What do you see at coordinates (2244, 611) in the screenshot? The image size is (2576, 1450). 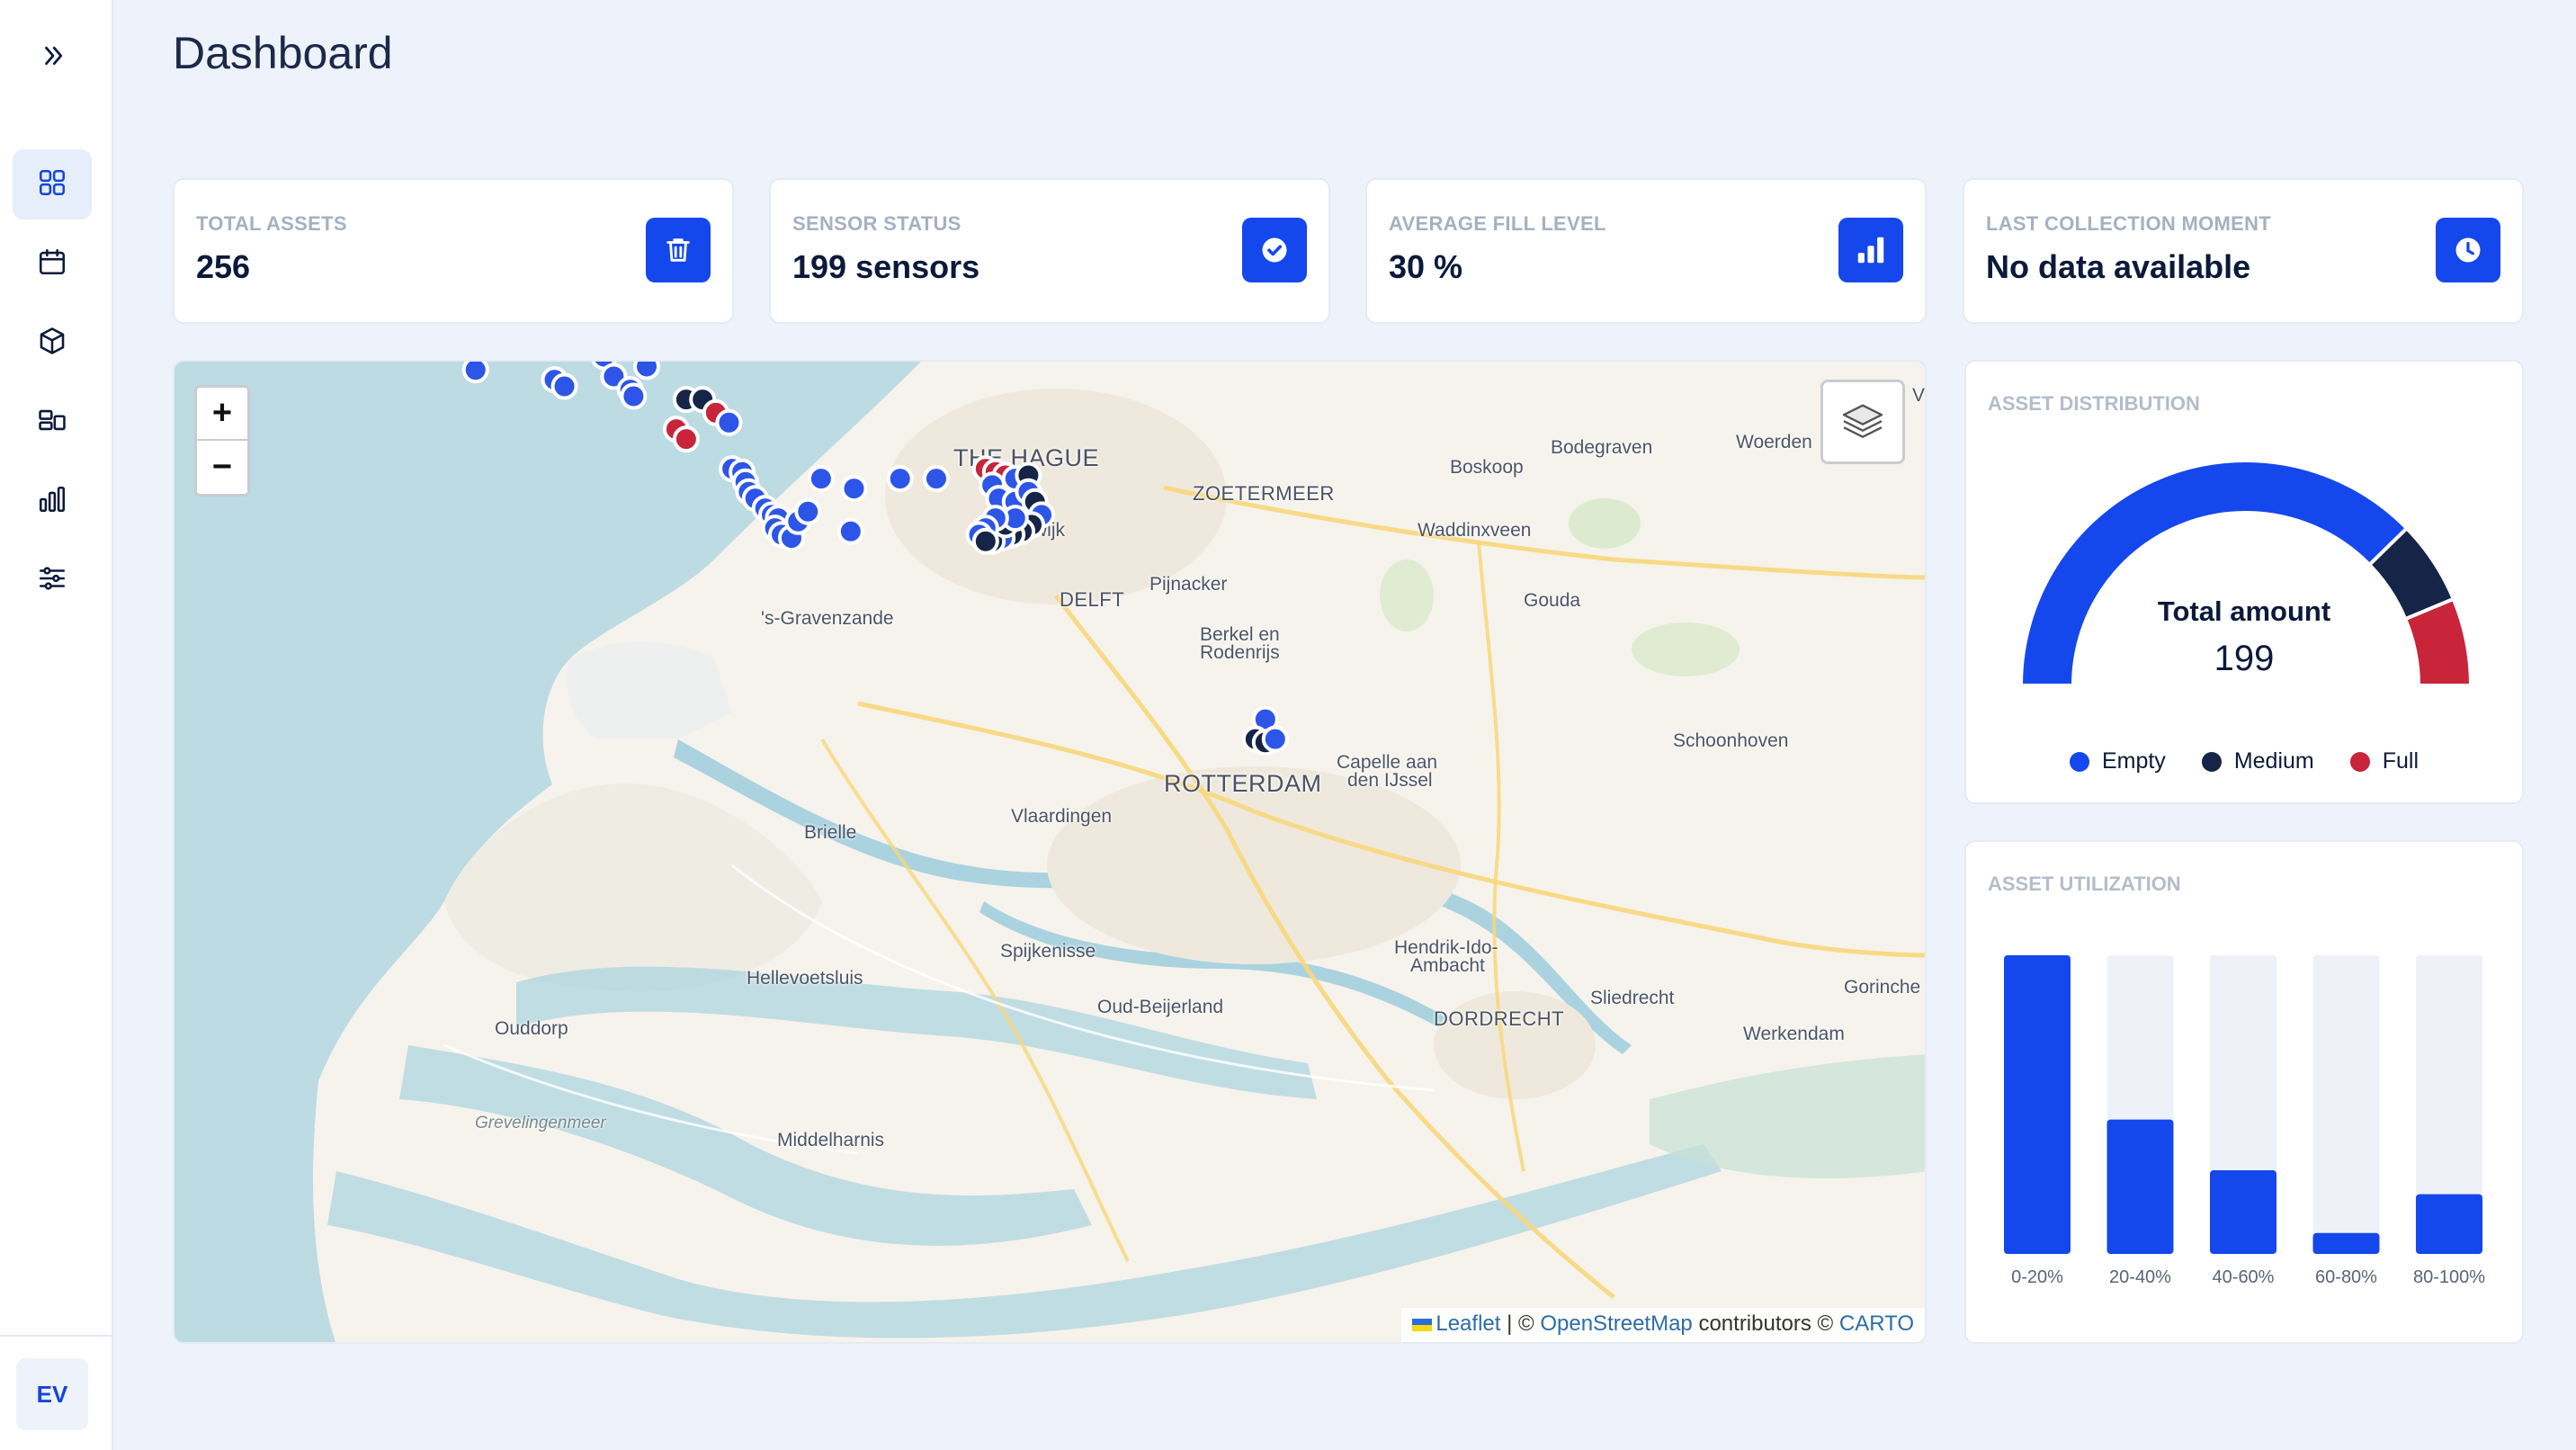 I see `gauge-title: Total amount` at bounding box center [2244, 611].